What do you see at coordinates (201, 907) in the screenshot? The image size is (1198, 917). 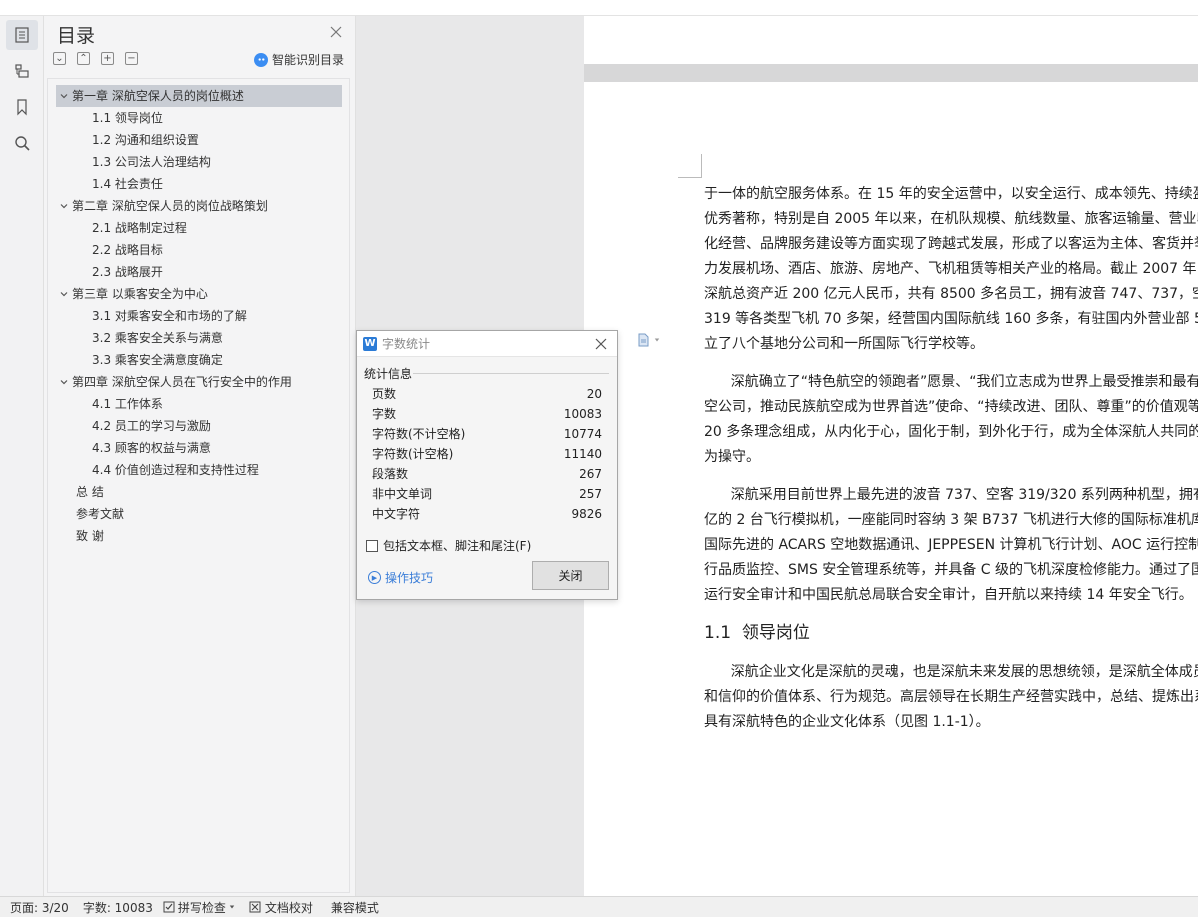 I see `spell-check-label: 拼写检查` at bounding box center [201, 907].